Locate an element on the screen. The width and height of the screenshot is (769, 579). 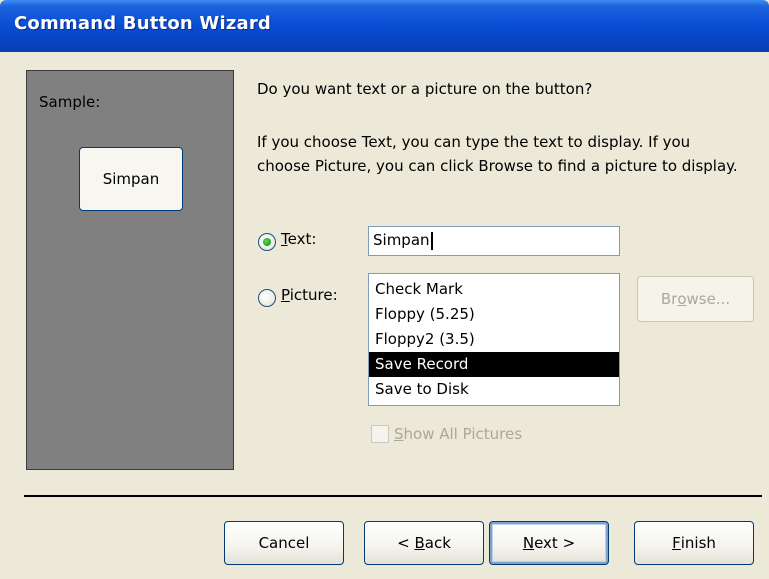
show-all-pictures-label: Show All Pictures is located at coordinates (458, 434).